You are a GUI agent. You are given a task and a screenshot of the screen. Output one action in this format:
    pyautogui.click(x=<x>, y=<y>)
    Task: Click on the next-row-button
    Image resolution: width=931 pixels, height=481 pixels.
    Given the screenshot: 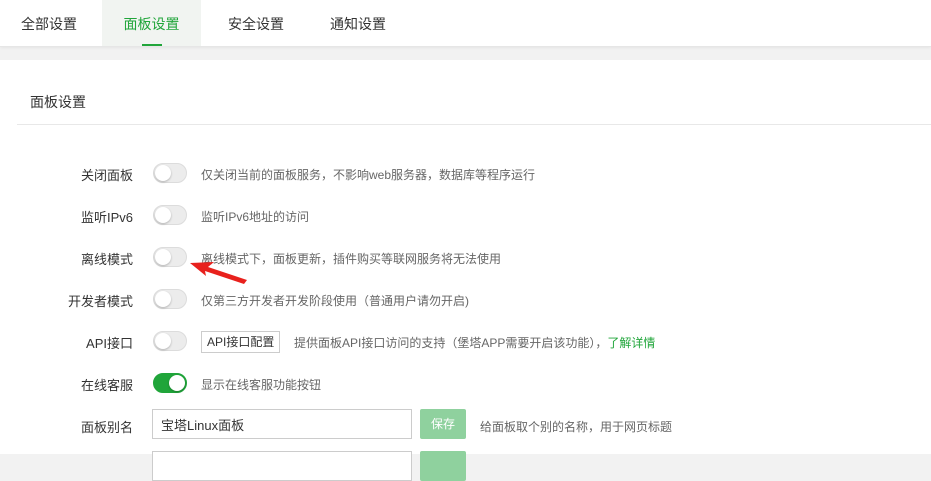 What is the action you would take?
    pyautogui.click(x=443, y=466)
    